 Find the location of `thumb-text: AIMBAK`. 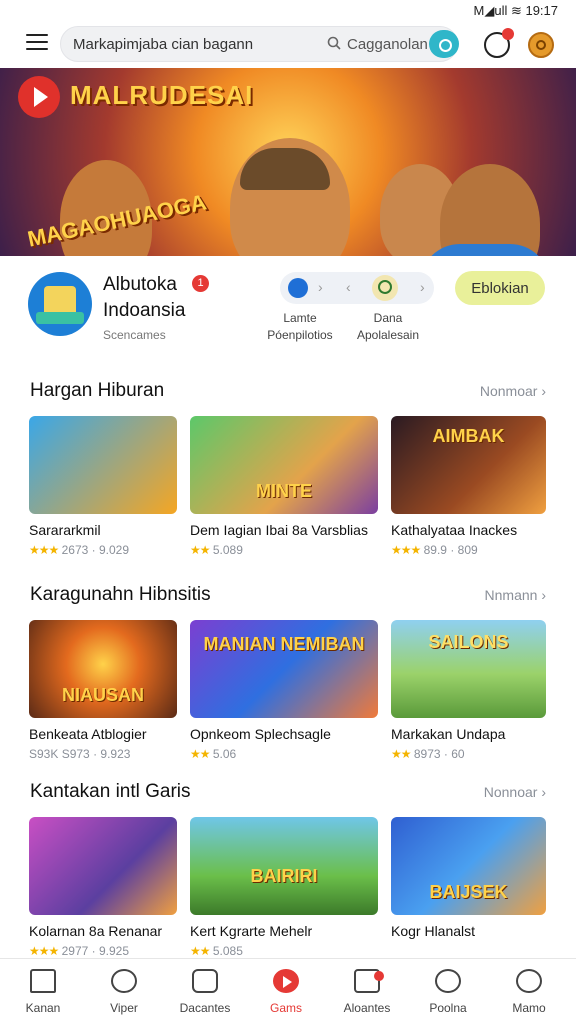

thumb-text: AIMBAK is located at coordinates (468, 436).